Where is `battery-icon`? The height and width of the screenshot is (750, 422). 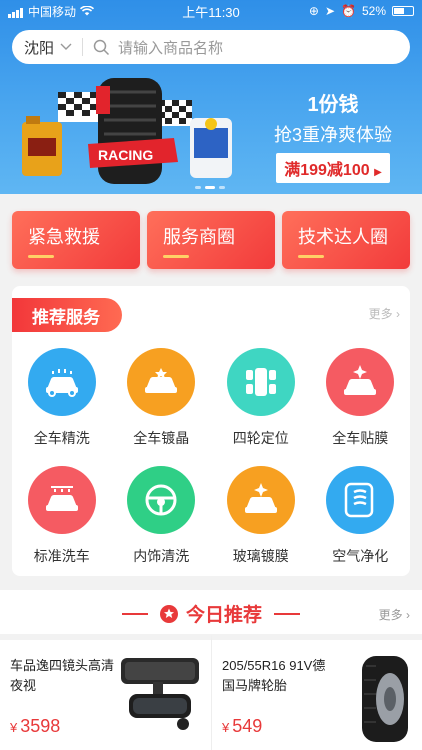
battery-icon is located at coordinates (403, 11).